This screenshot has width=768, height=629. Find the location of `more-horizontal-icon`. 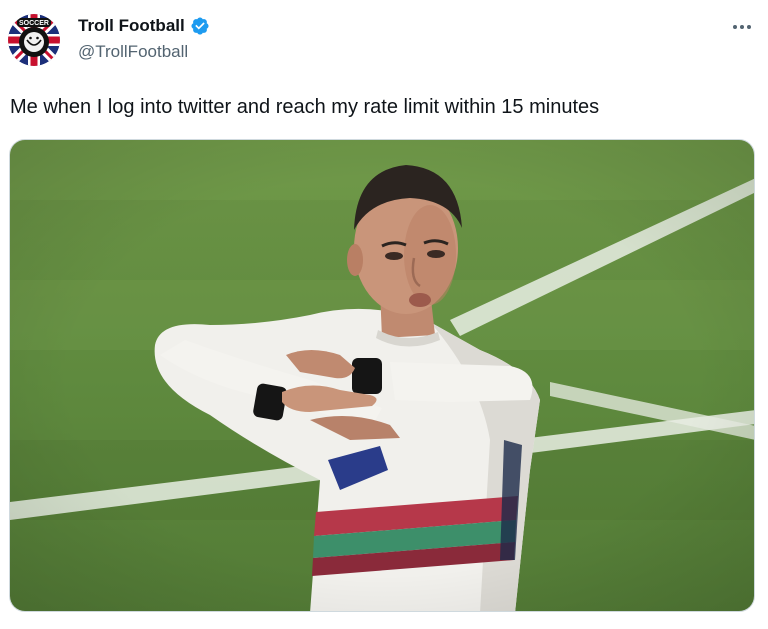

more-horizontal-icon is located at coordinates (742, 27).